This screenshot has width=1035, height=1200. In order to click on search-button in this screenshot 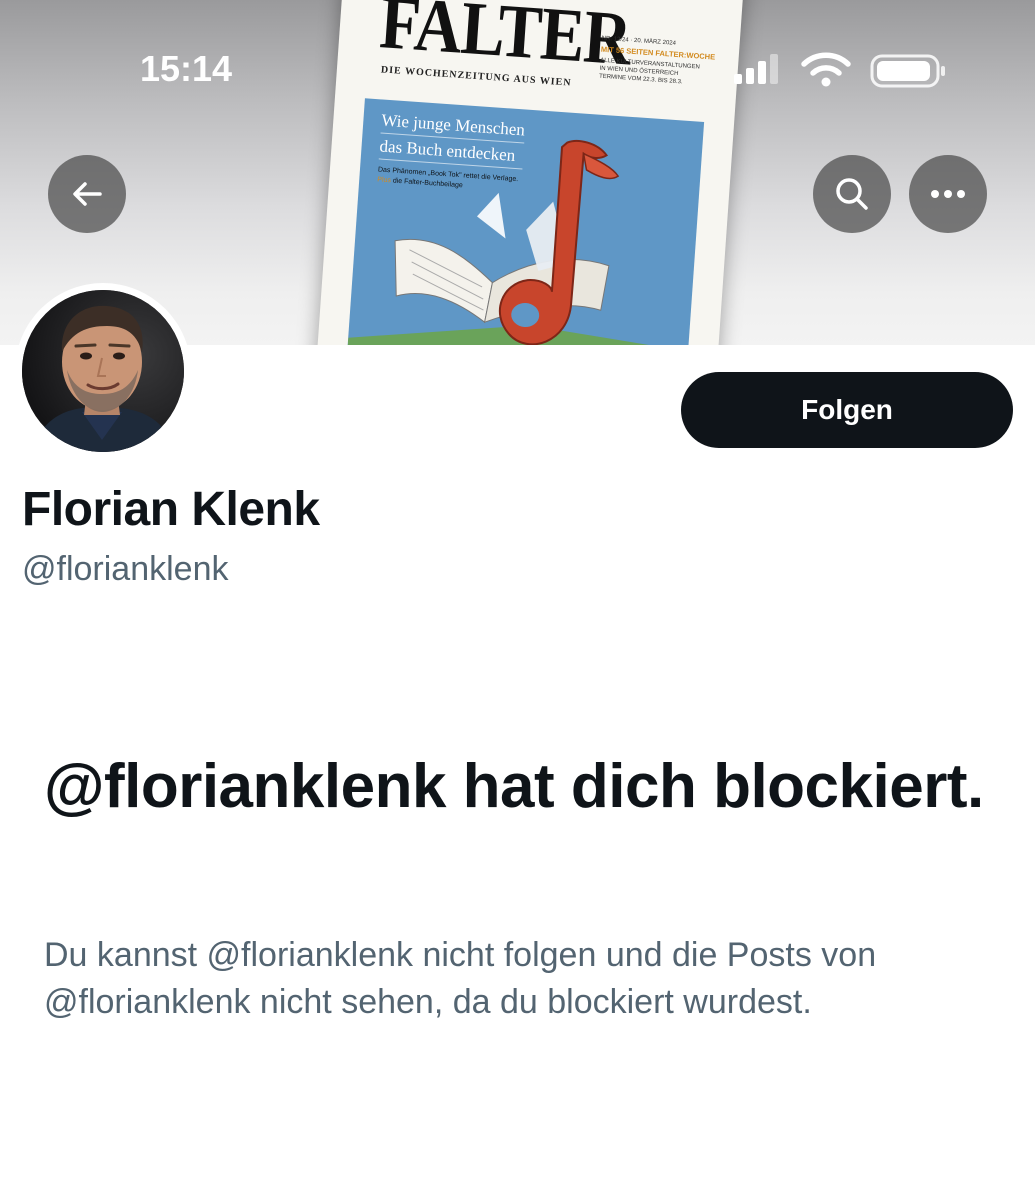, I will do `click(852, 194)`.